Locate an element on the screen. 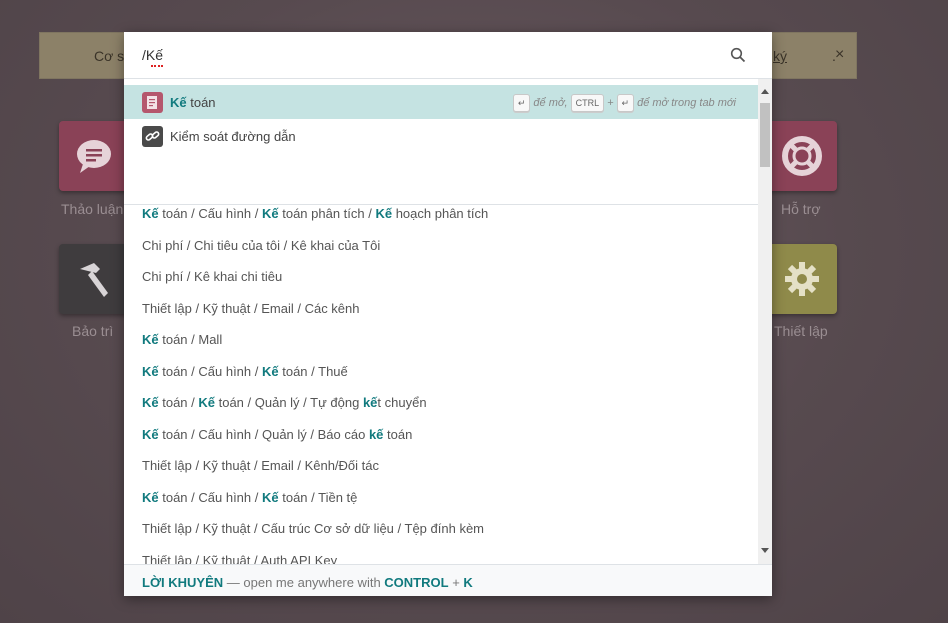  keyboard-hint: ↵ để mở, CTRL + ↵ để mở trong tab mới is located at coordinates (624, 103).